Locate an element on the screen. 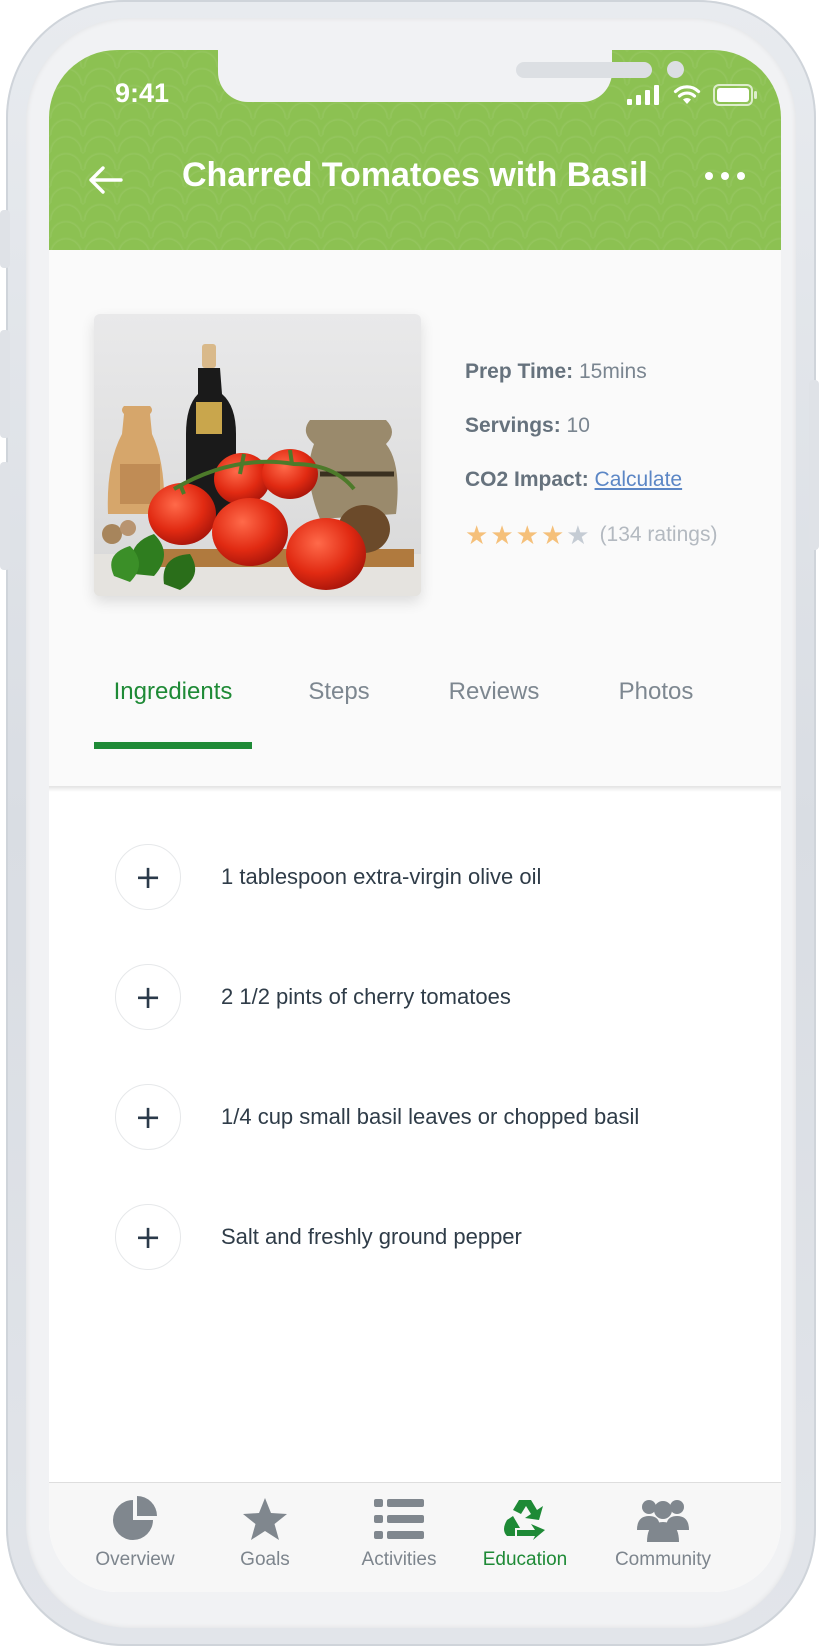 The height and width of the screenshot is (1646, 826). people-icon is located at coordinates (663, 1521).